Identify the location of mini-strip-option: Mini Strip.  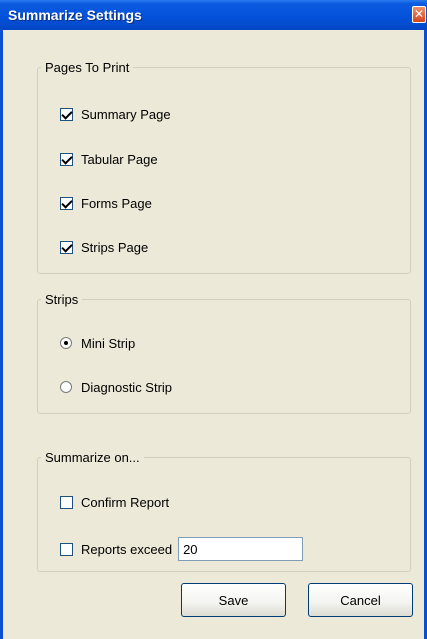
(97, 343).